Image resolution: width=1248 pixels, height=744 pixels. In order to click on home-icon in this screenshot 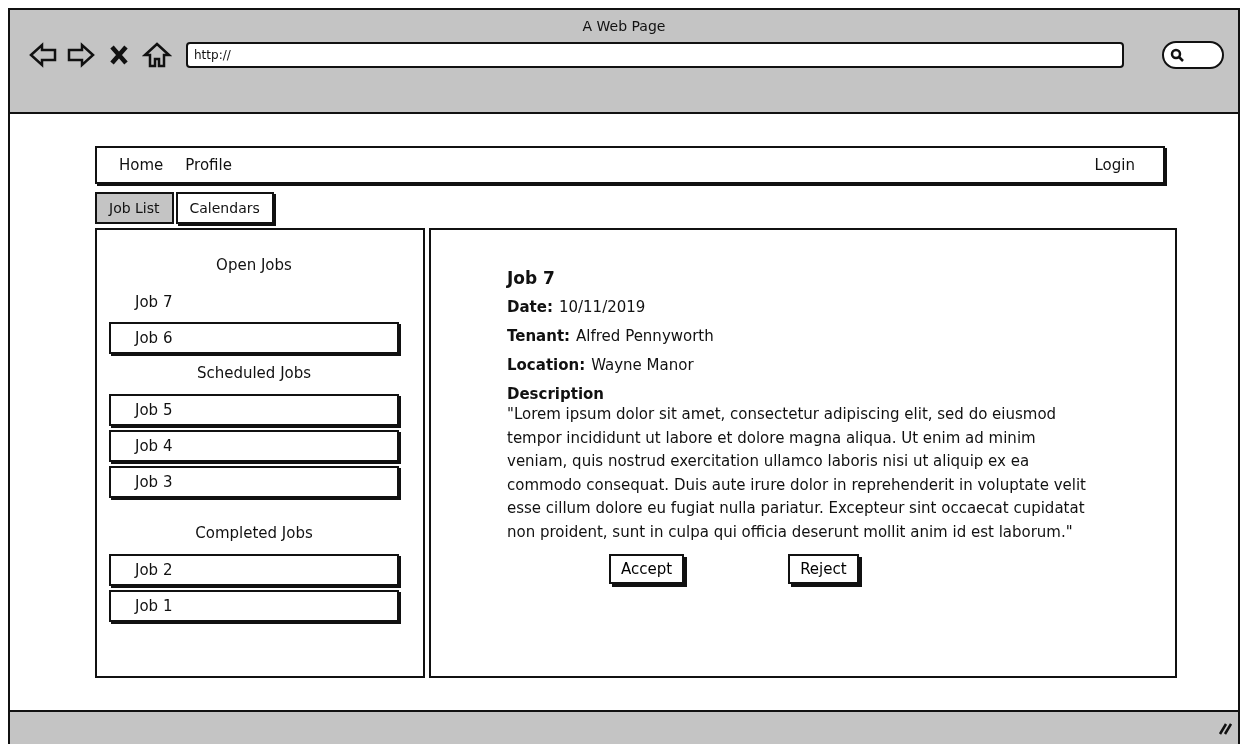, I will do `click(157, 55)`.